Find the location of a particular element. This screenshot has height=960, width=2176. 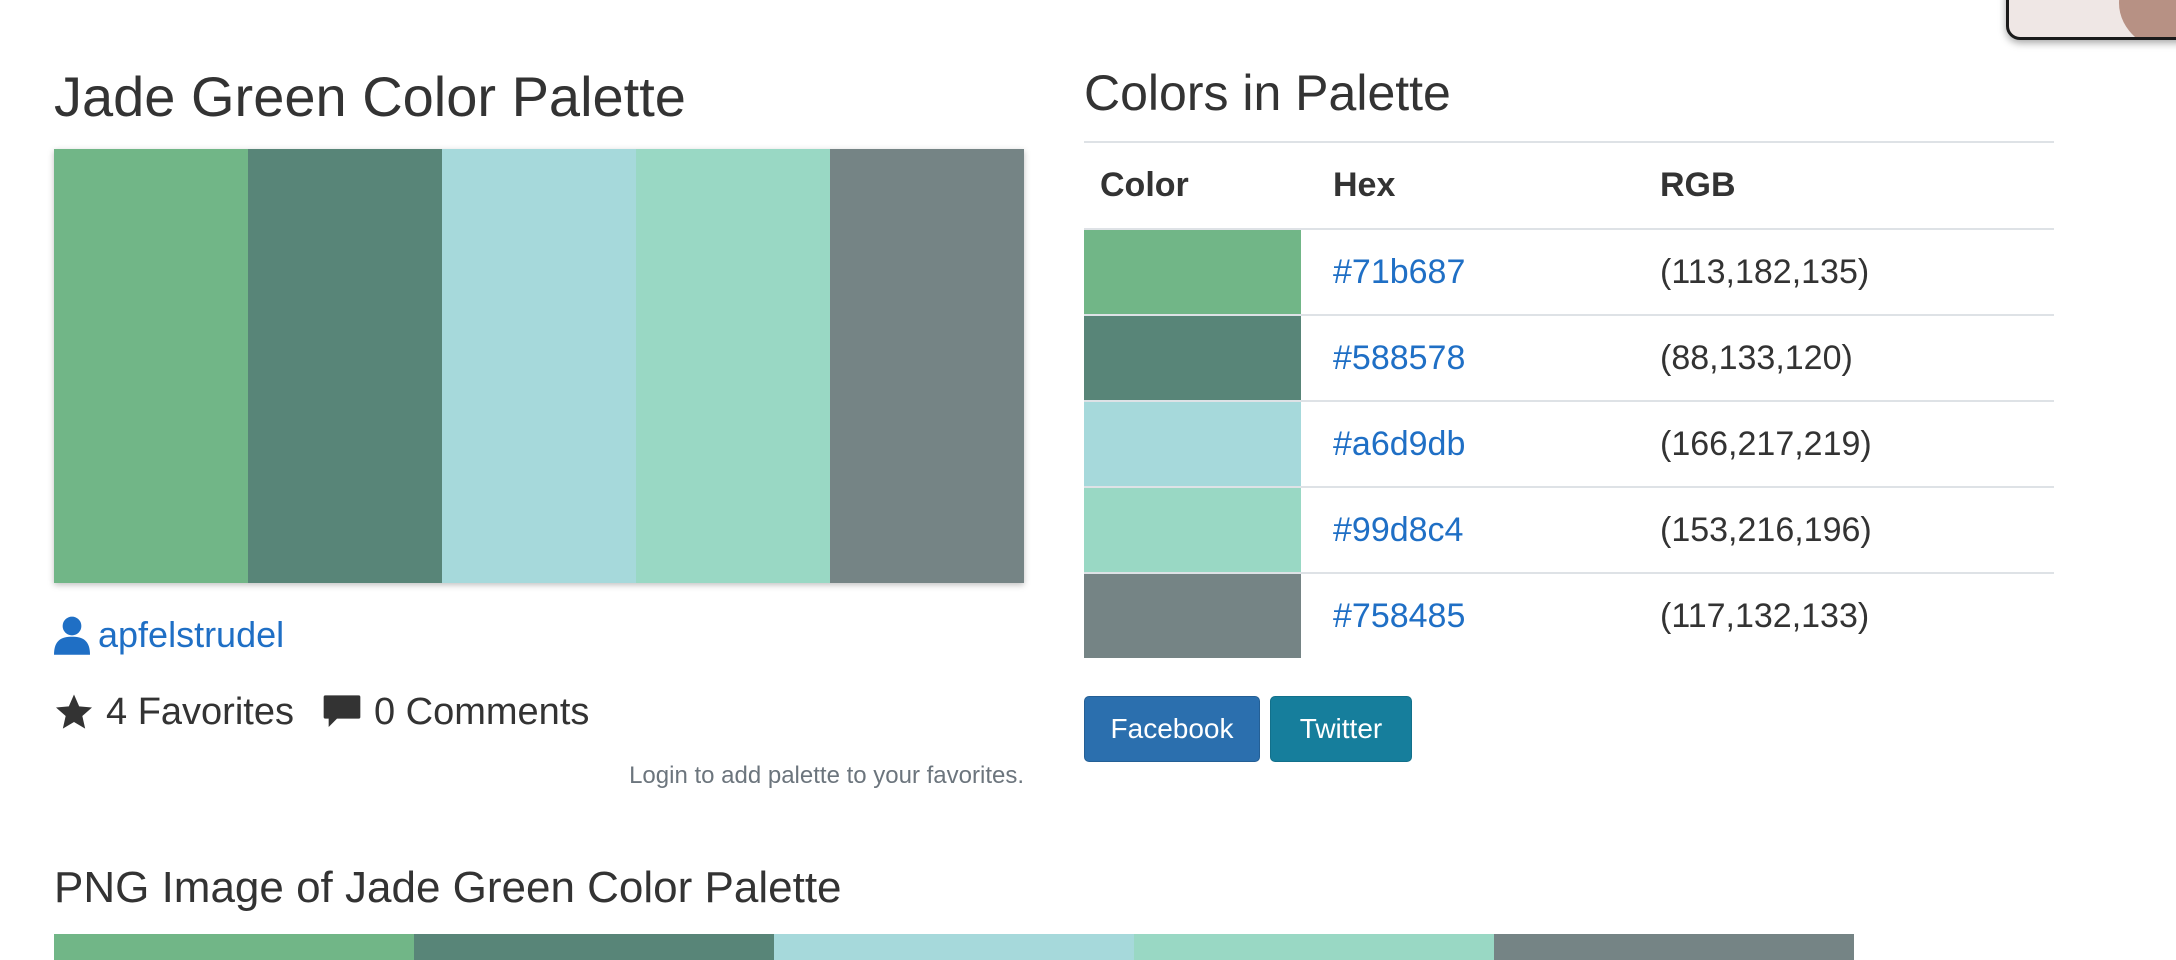

header-hex: Hex is located at coordinates (1480, 186).